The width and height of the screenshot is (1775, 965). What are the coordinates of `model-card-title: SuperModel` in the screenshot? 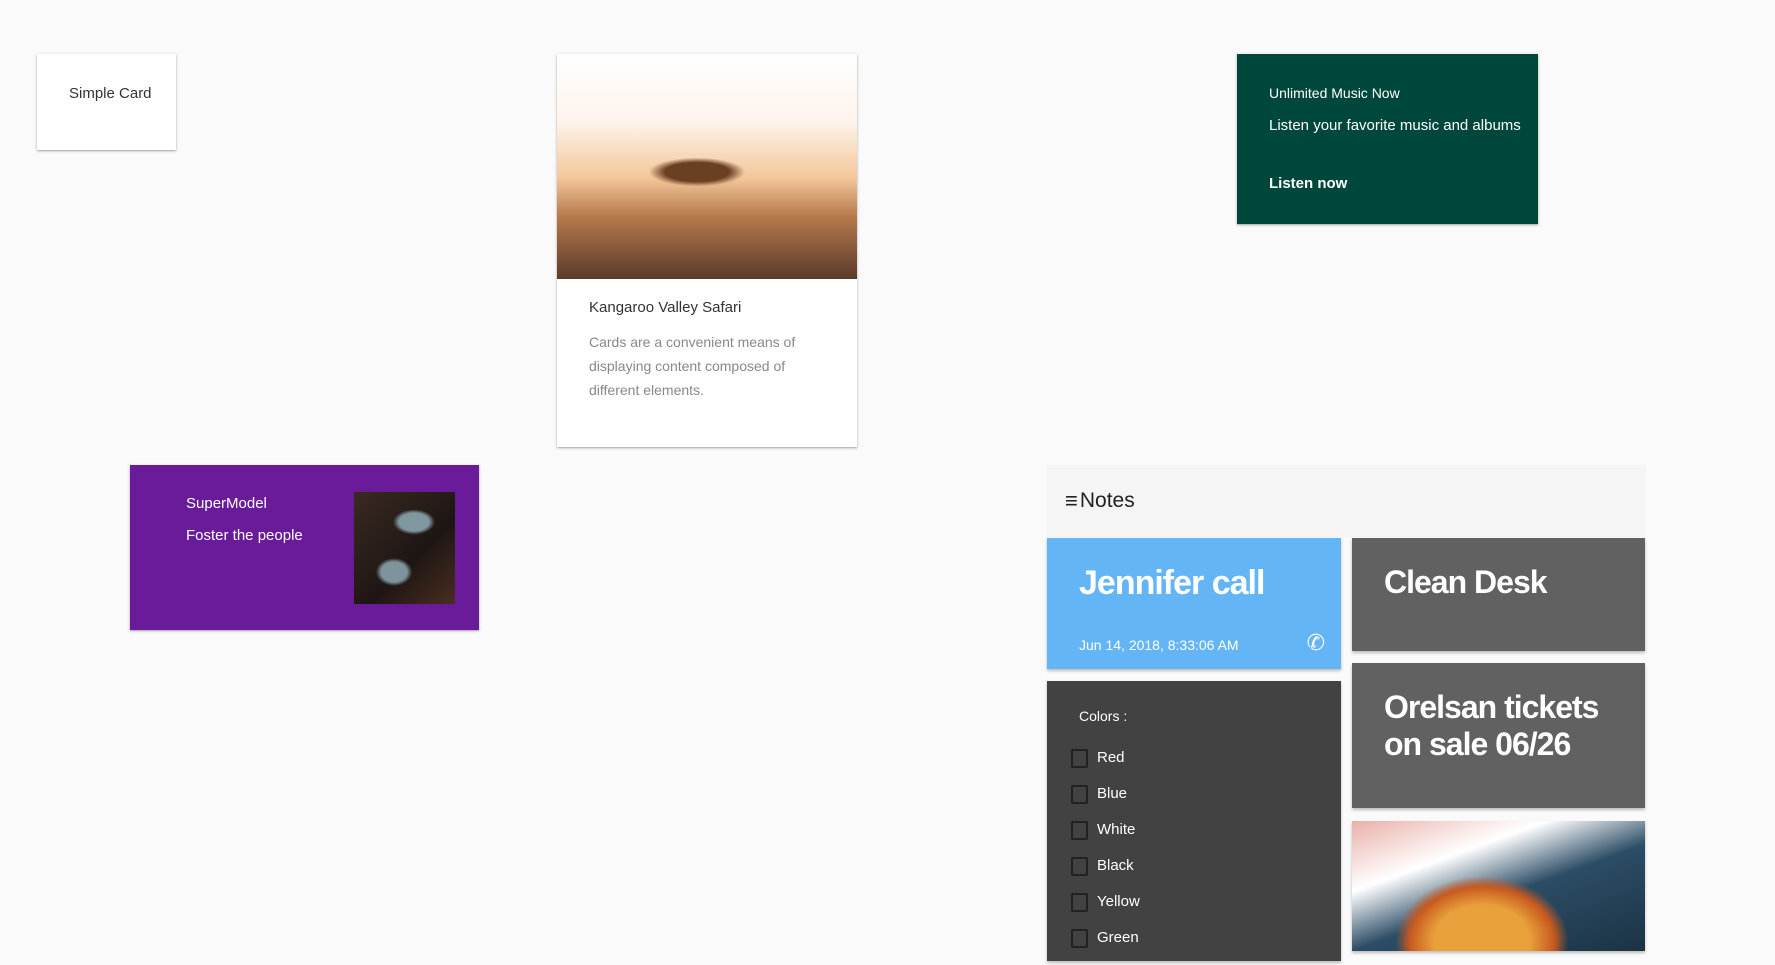 It's located at (226, 503).